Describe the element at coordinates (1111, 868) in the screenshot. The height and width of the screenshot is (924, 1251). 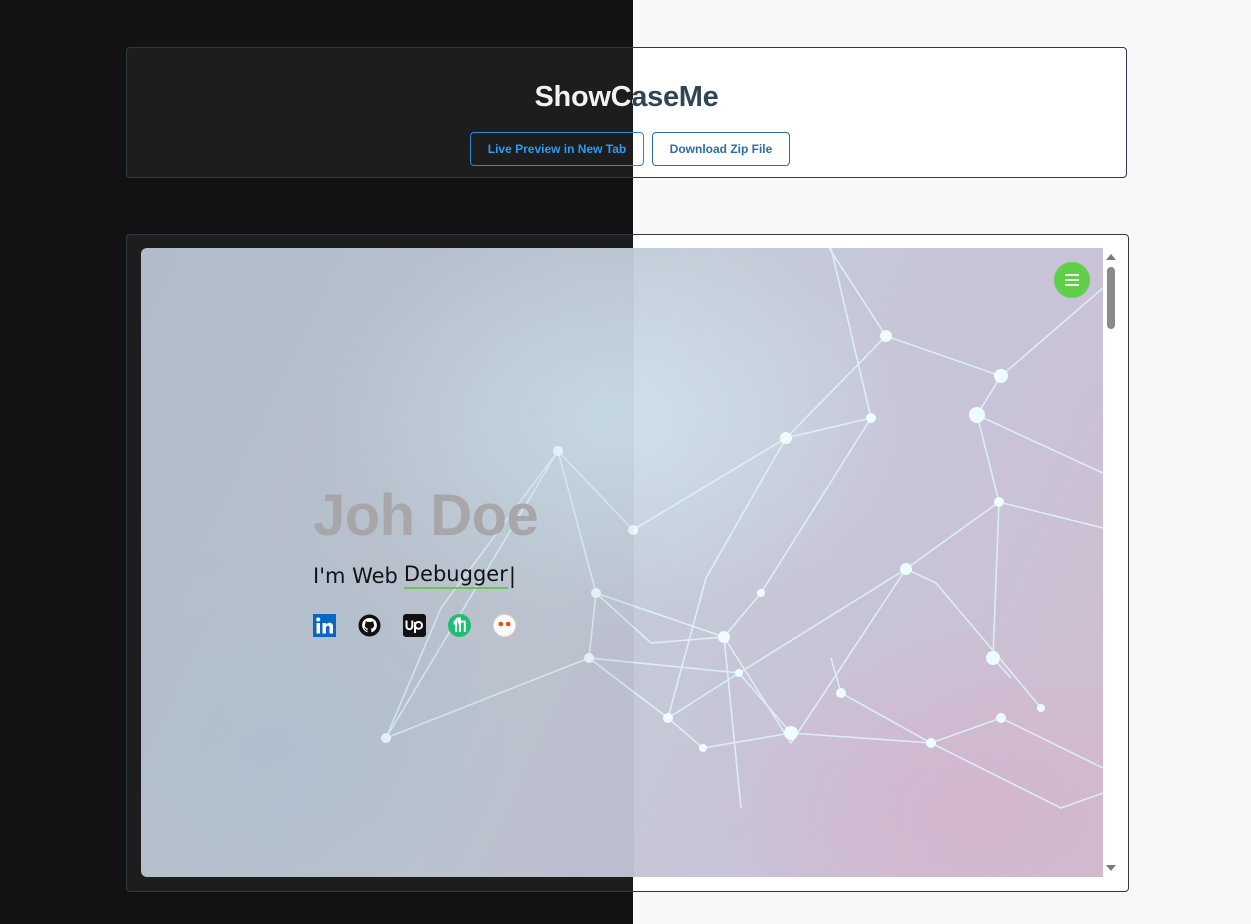
I see `scroll-down-arrow-icon` at that location.